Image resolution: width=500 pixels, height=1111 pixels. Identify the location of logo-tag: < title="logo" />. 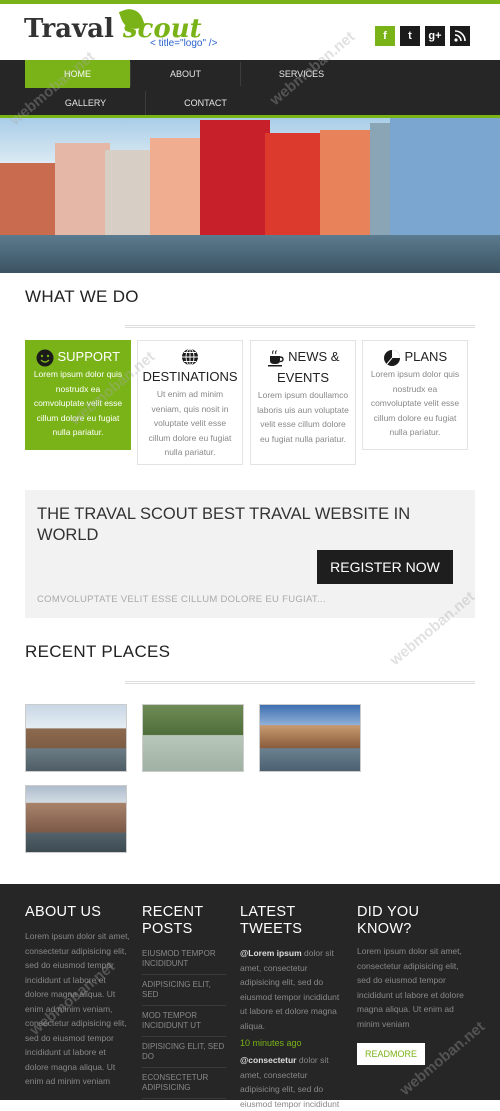
(184, 43).